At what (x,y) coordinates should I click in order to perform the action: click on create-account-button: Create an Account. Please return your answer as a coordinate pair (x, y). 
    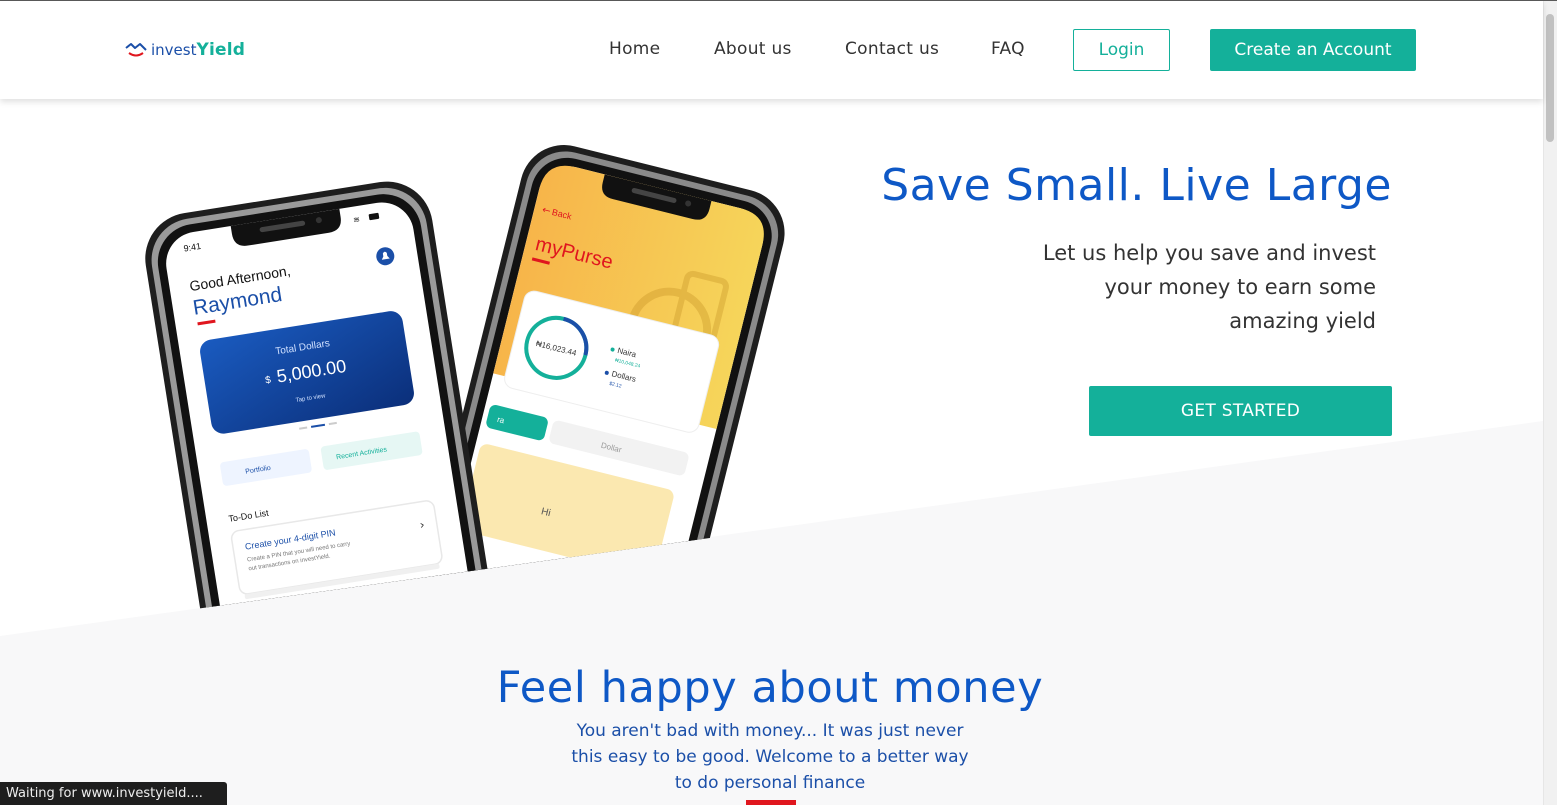
    Looking at the image, I should click on (1313, 50).